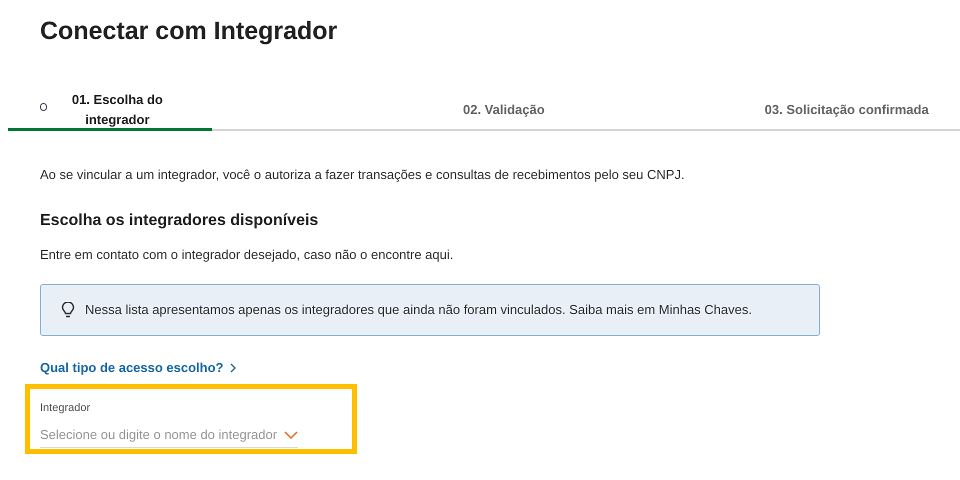 Image resolution: width=960 pixels, height=480 pixels. I want to click on step-tab: 03. Solicitação confirmada, so click(846, 111).